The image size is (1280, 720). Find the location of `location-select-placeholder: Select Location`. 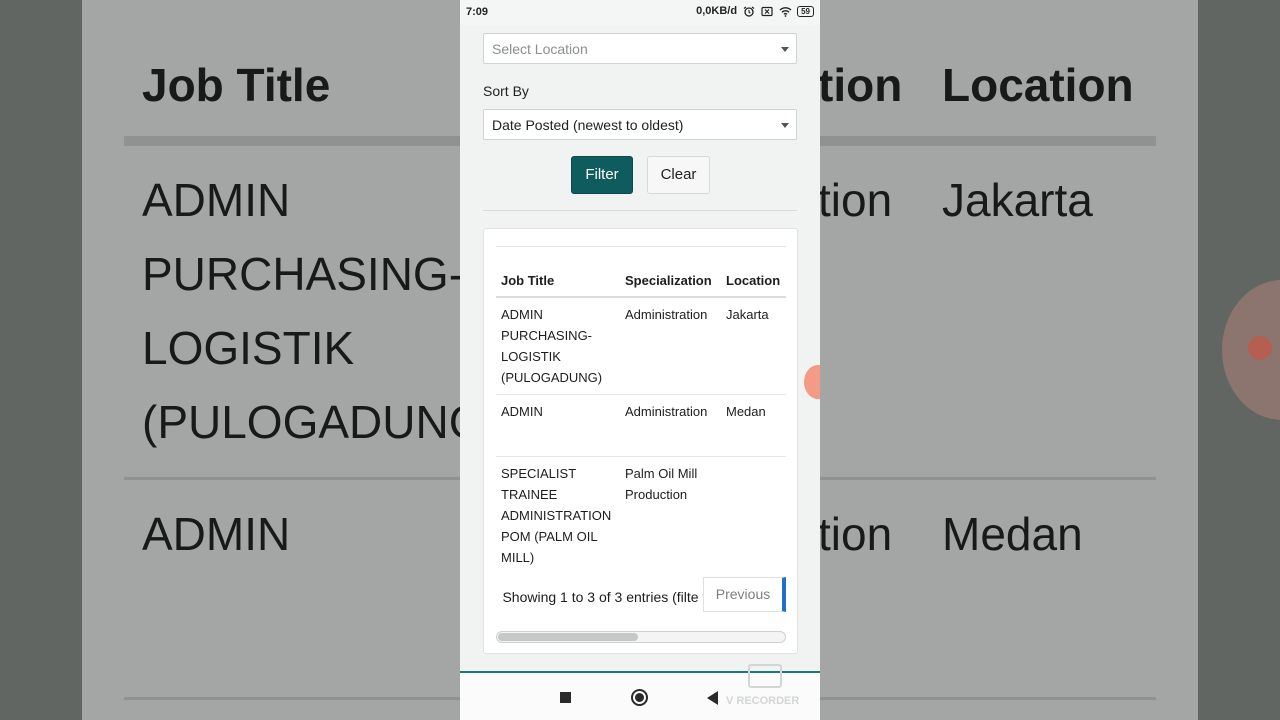

location-select-placeholder: Select Location is located at coordinates (540, 49).